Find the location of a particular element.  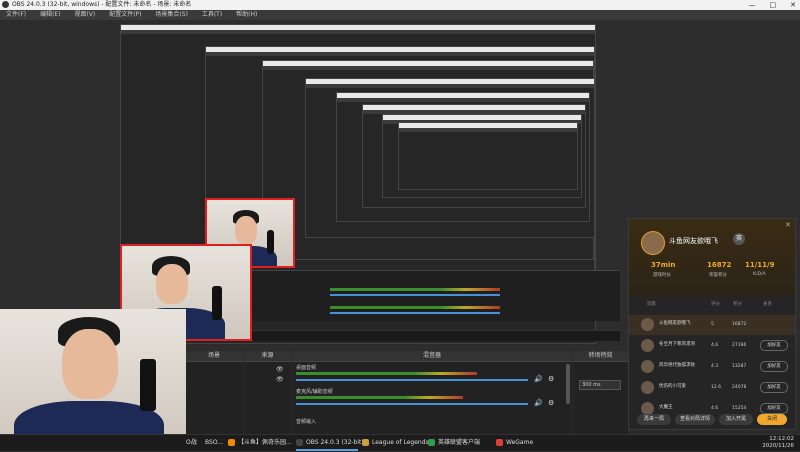

close-button: ✕ is located at coordinates (793, 5).